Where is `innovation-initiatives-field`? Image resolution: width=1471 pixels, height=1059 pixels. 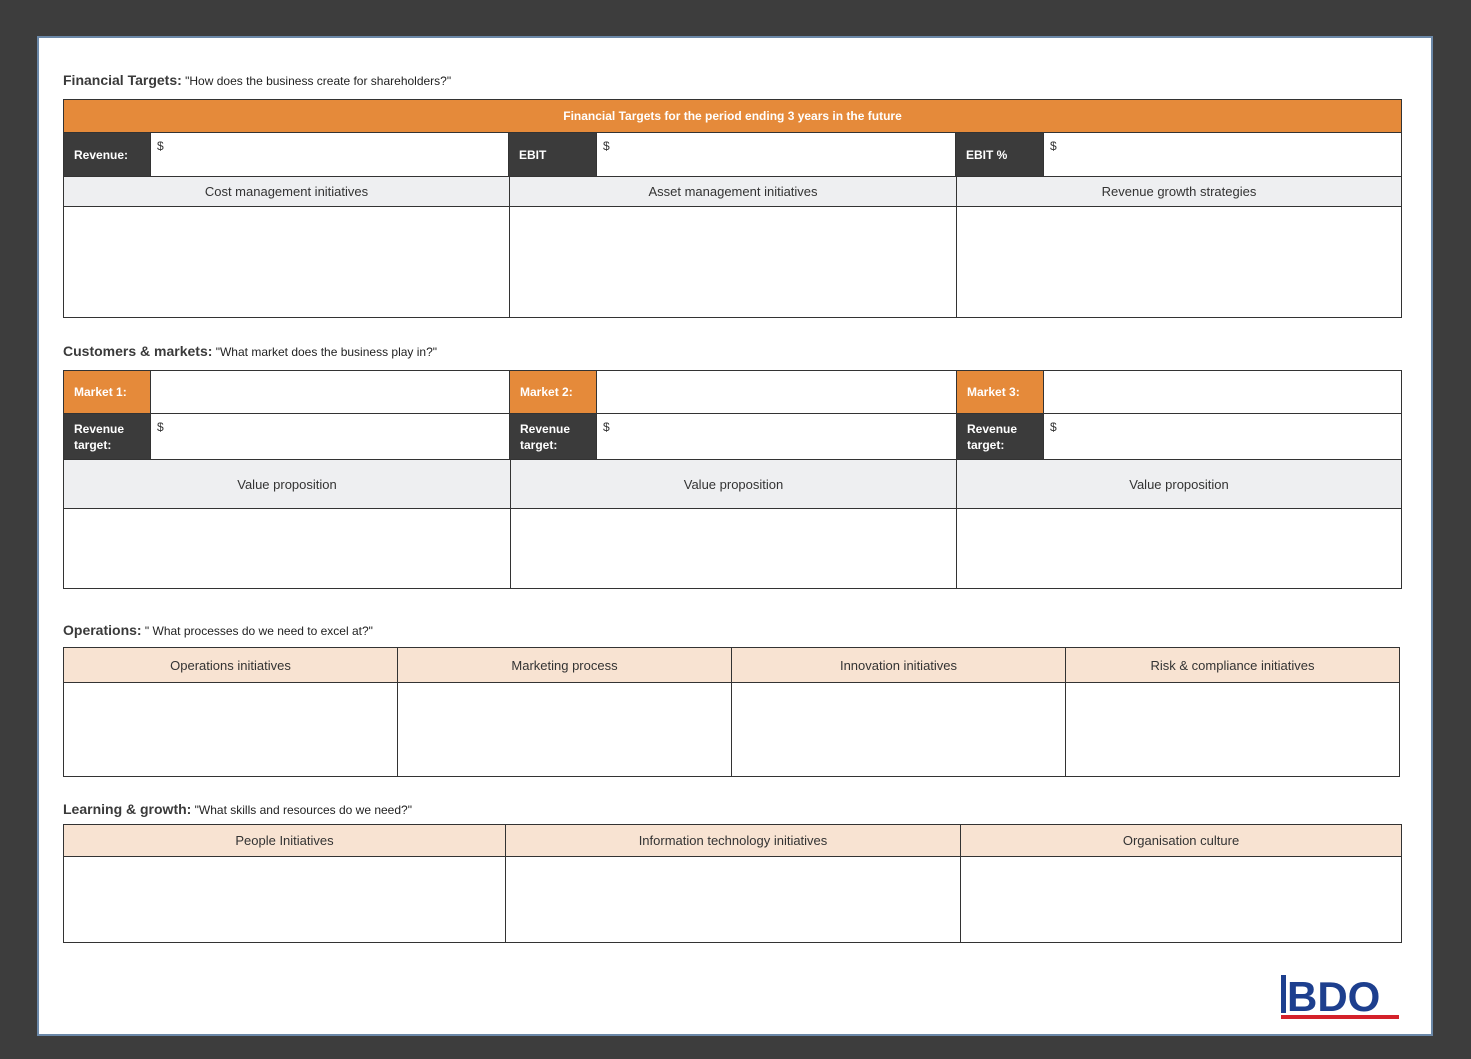
innovation-initiatives-field is located at coordinates (898, 729).